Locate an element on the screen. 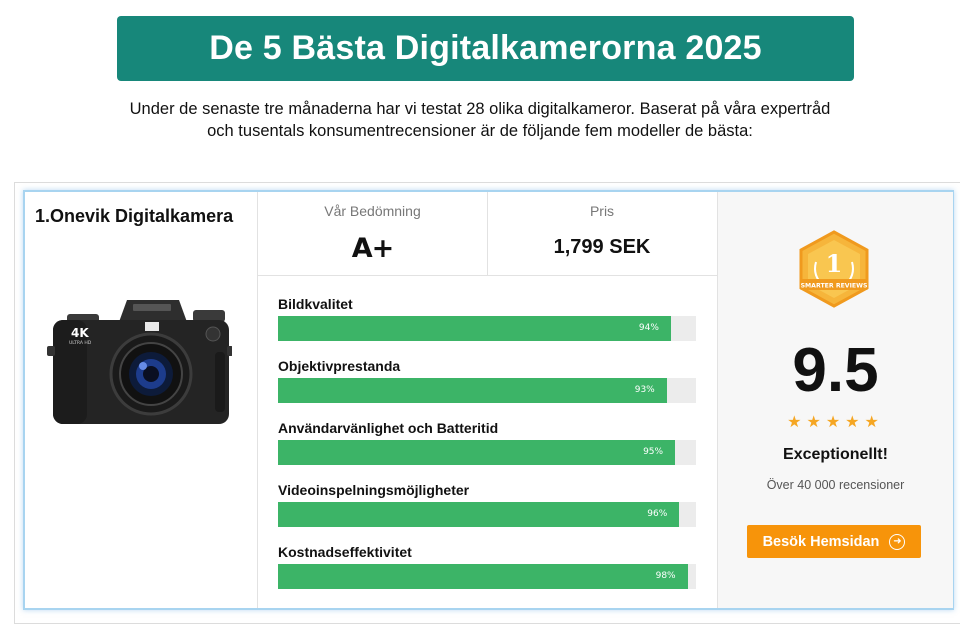  progress-track: 98% is located at coordinates (487, 576).